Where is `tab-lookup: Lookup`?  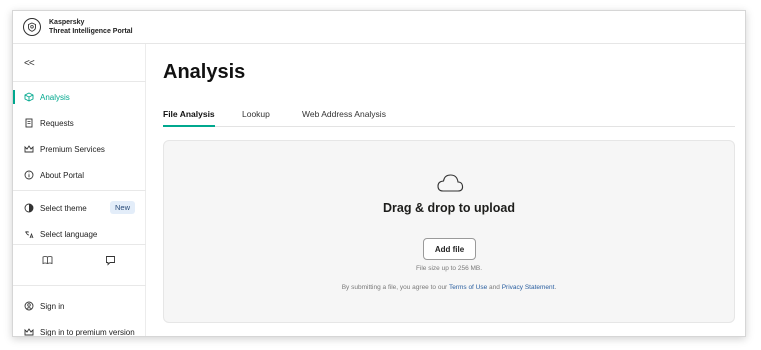
tab-lookup: Lookup is located at coordinates (256, 117).